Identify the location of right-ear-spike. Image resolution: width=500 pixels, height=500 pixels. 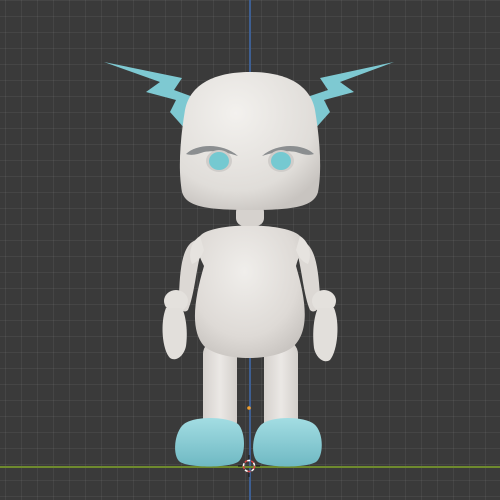
(349, 96).